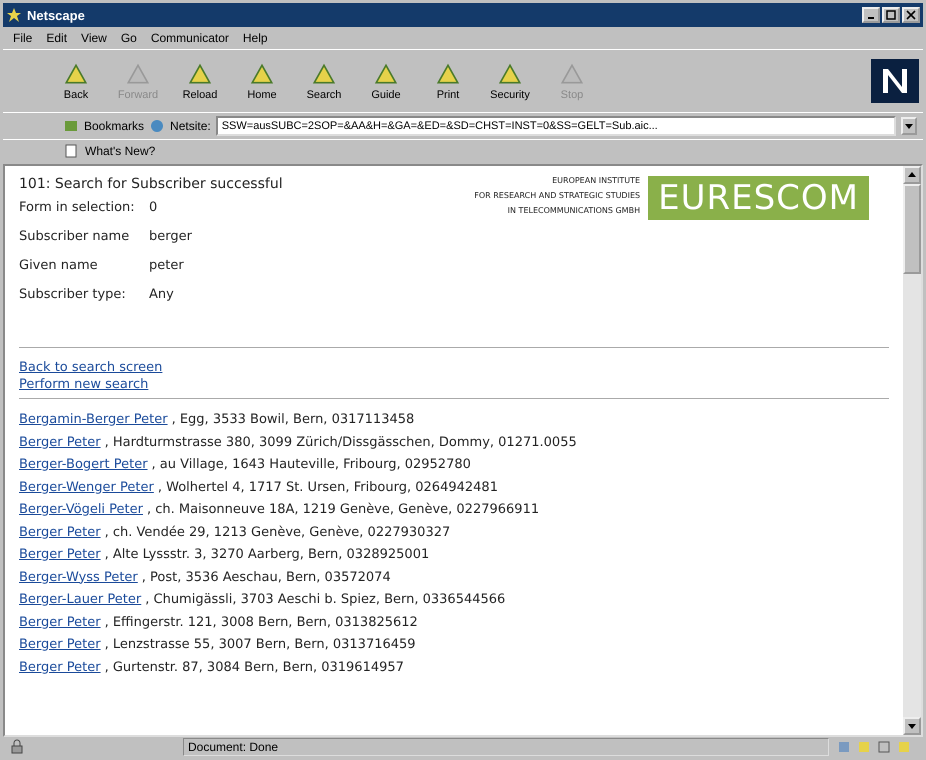 The width and height of the screenshot is (926, 760). Describe the element at coordinates (266, 577) in the screenshot. I see `result-details: , Post, 3536 Aeschau, Bern, 03572074` at that location.